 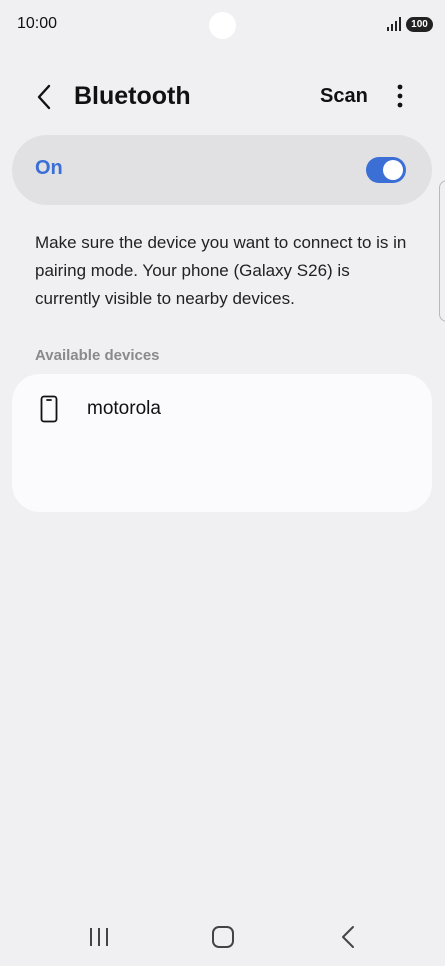 I want to click on more-options-button, so click(x=400, y=96).